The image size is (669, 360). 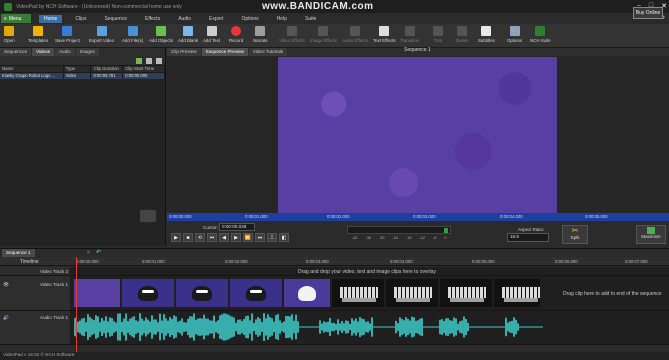 I want to click on menu-options: Options, so click(x=249, y=19).